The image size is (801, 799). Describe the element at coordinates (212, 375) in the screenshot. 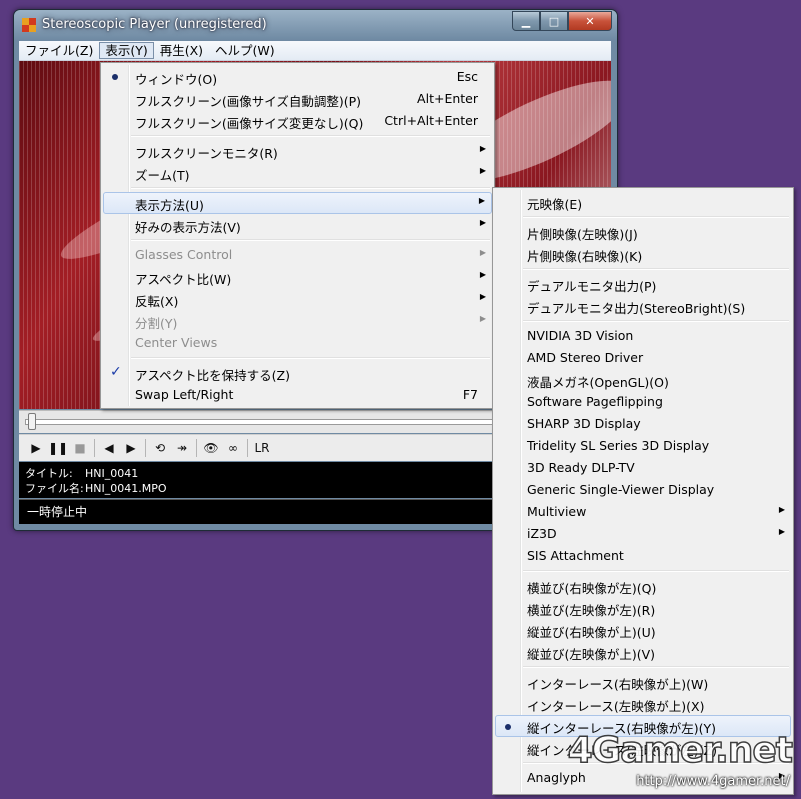

I see `menu-item-label: アスペクト比を保持する(Z)` at that location.